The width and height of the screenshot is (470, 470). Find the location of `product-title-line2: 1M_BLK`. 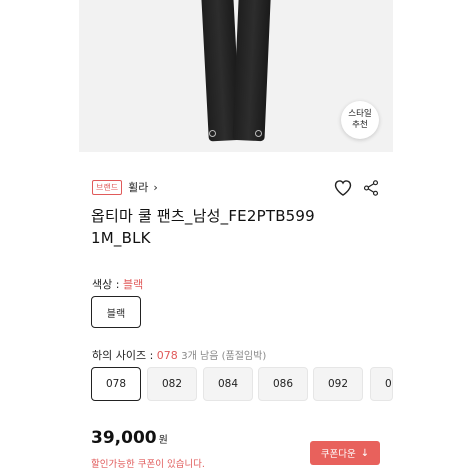

product-title-line2: 1M_BLK is located at coordinates (121, 238).